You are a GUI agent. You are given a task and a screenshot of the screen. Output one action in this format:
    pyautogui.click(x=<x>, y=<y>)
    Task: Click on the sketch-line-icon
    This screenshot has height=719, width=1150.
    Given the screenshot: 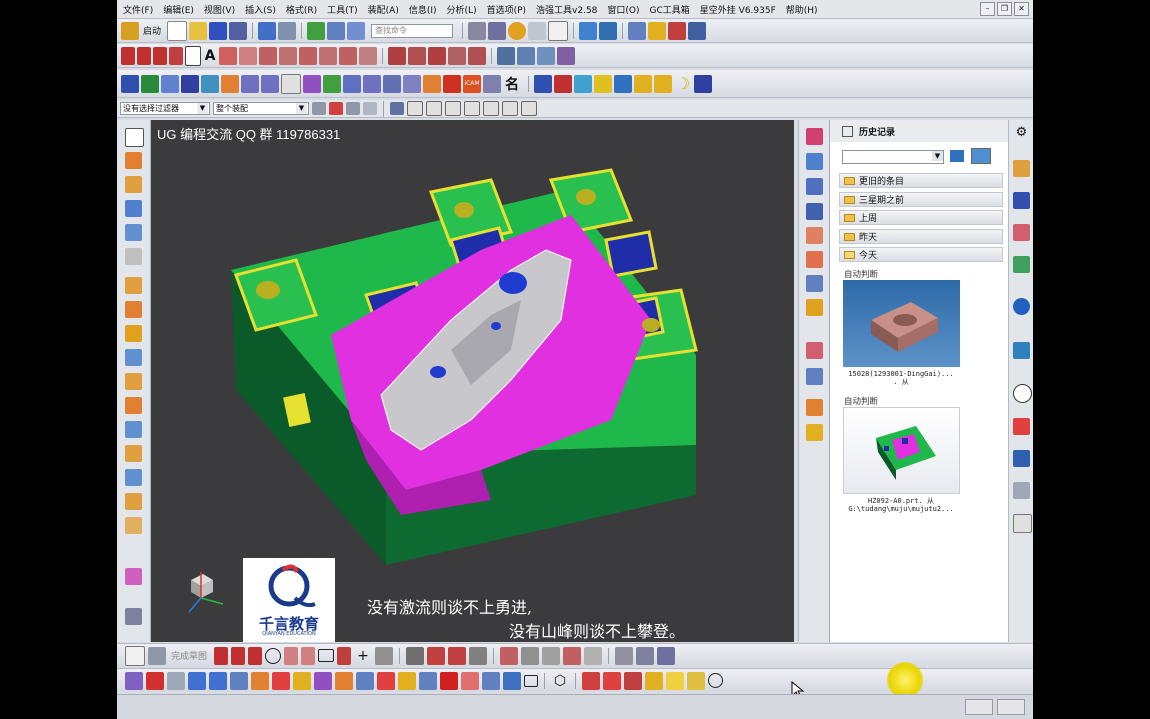 What is the action you would take?
    pyautogui.click(x=238, y=655)
    